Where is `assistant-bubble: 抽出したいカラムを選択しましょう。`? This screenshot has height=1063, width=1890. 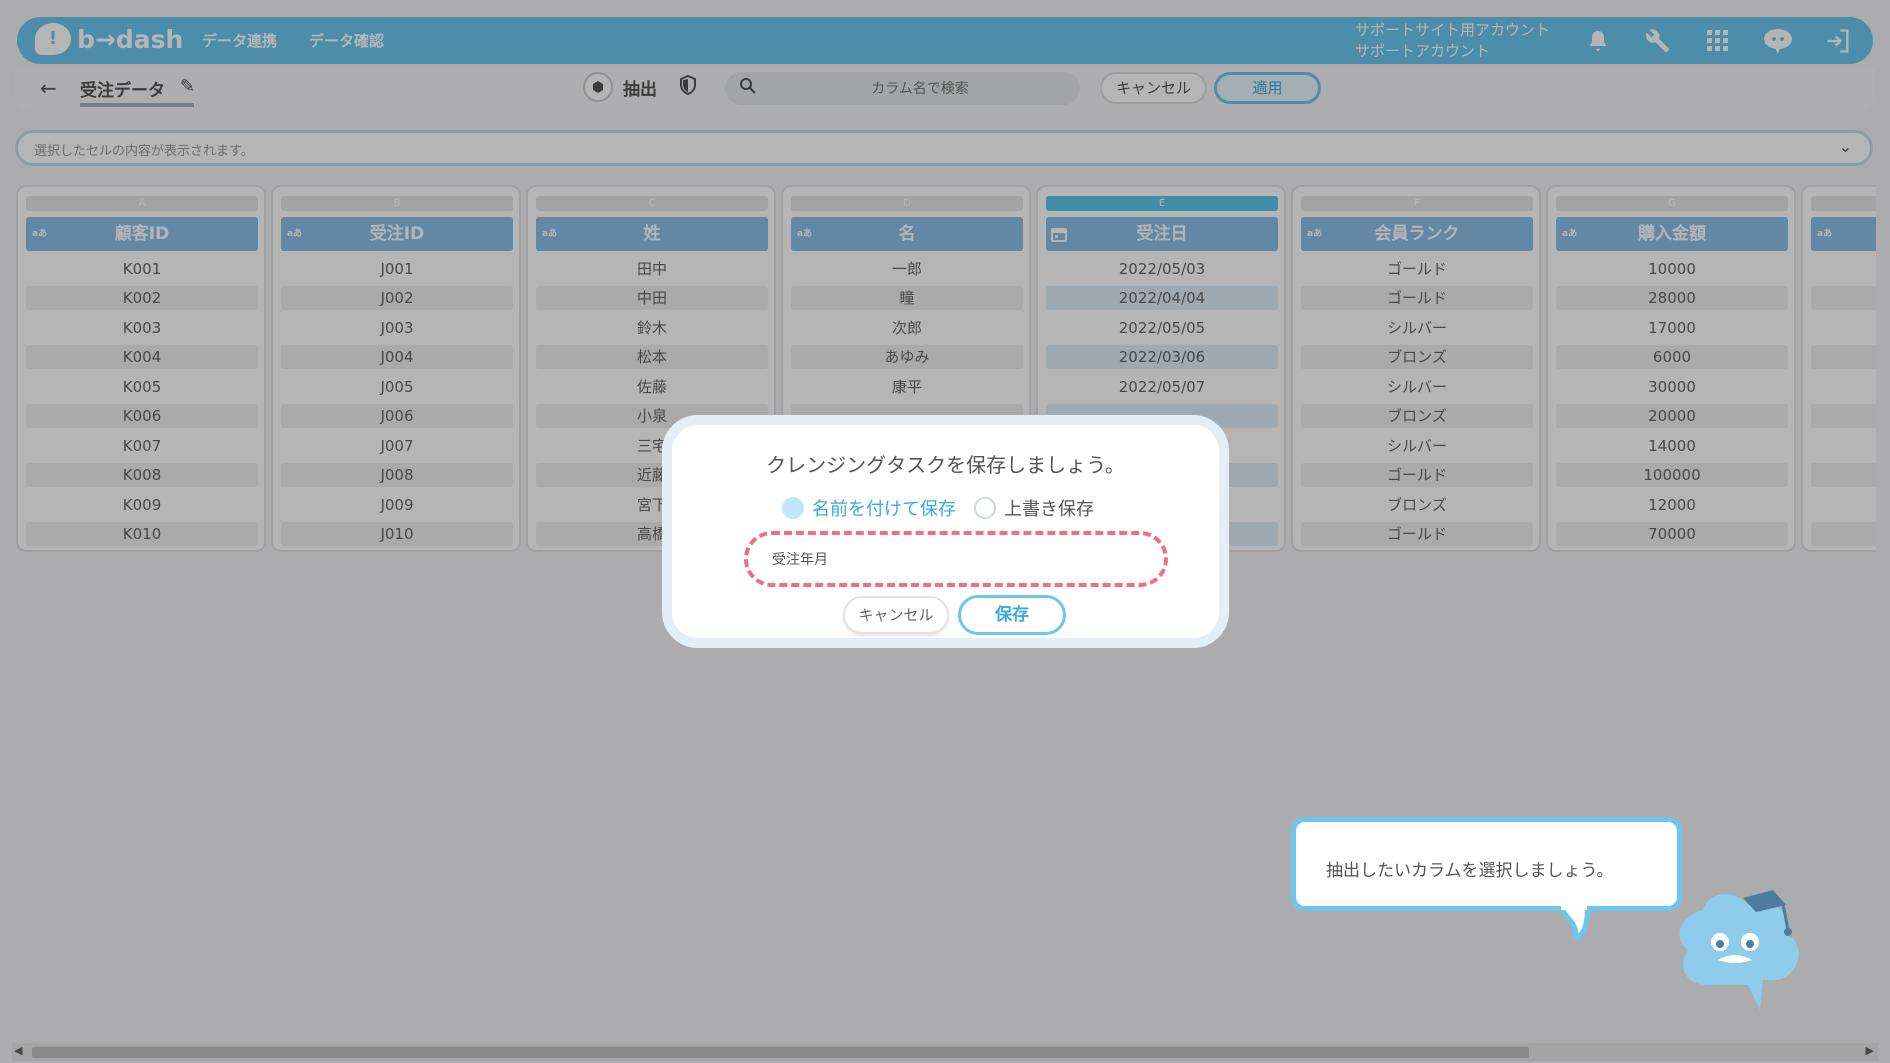
assistant-bubble: 抽出したいカラムを選択しましょう。 is located at coordinates (1486, 864).